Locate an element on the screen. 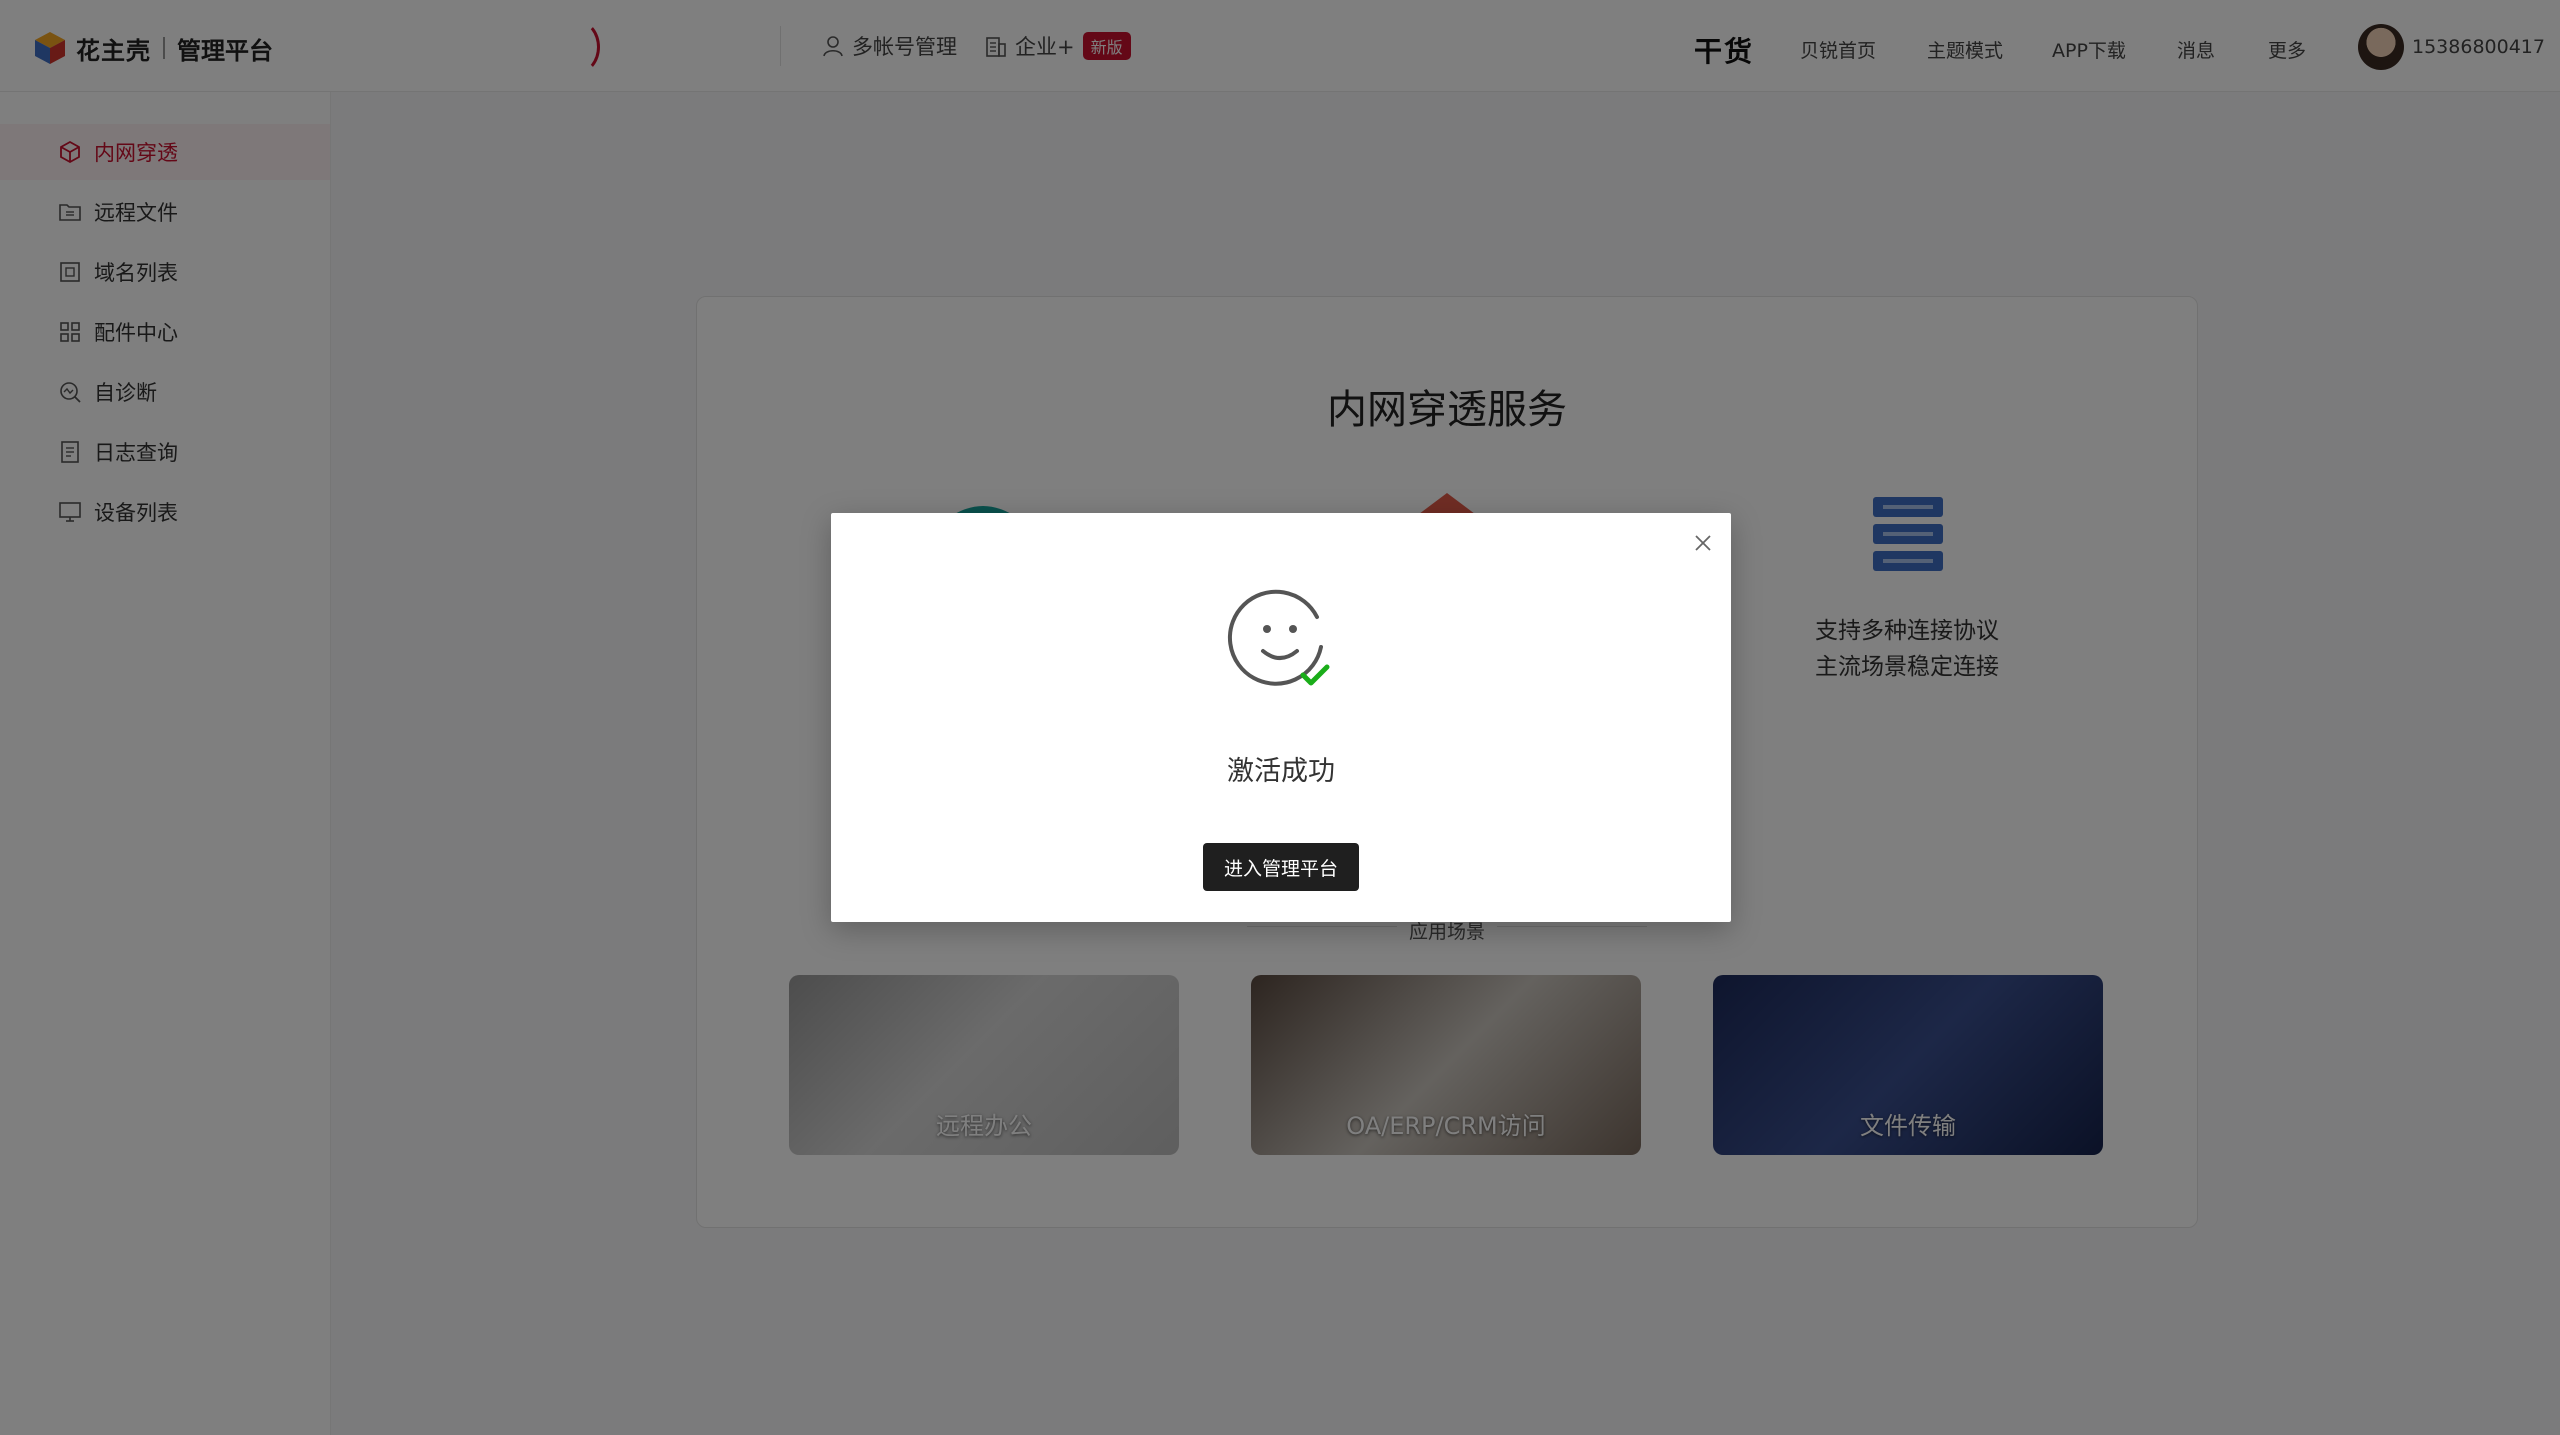  smiley-success-icon is located at coordinates (1278, 637).